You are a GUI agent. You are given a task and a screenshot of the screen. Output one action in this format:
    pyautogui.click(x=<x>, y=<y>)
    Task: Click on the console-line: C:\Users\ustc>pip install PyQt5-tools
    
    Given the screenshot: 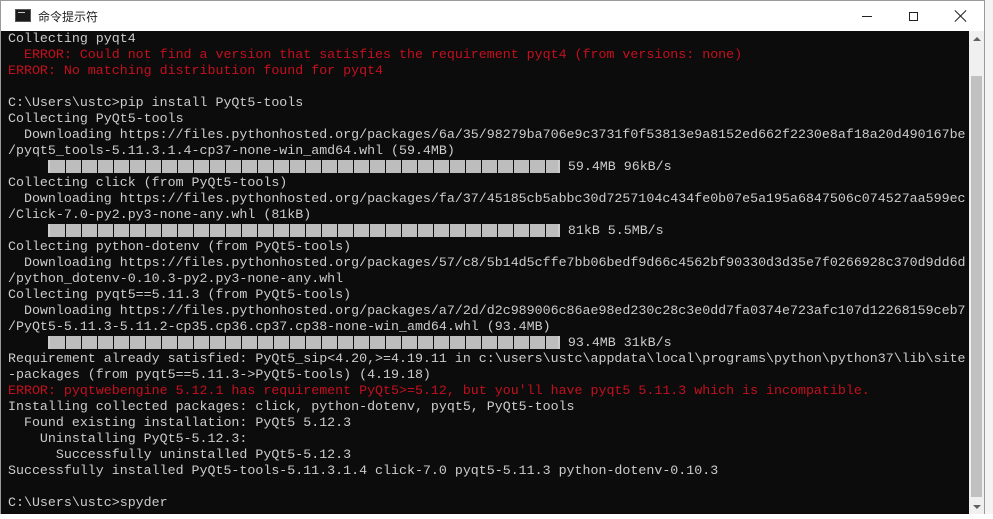 What is the action you would take?
    pyautogui.click(x=156, y=102)
    